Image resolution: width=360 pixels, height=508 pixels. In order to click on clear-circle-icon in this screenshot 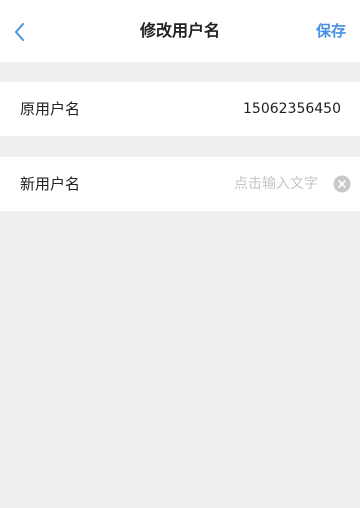, I will do `click(342, 184)`.